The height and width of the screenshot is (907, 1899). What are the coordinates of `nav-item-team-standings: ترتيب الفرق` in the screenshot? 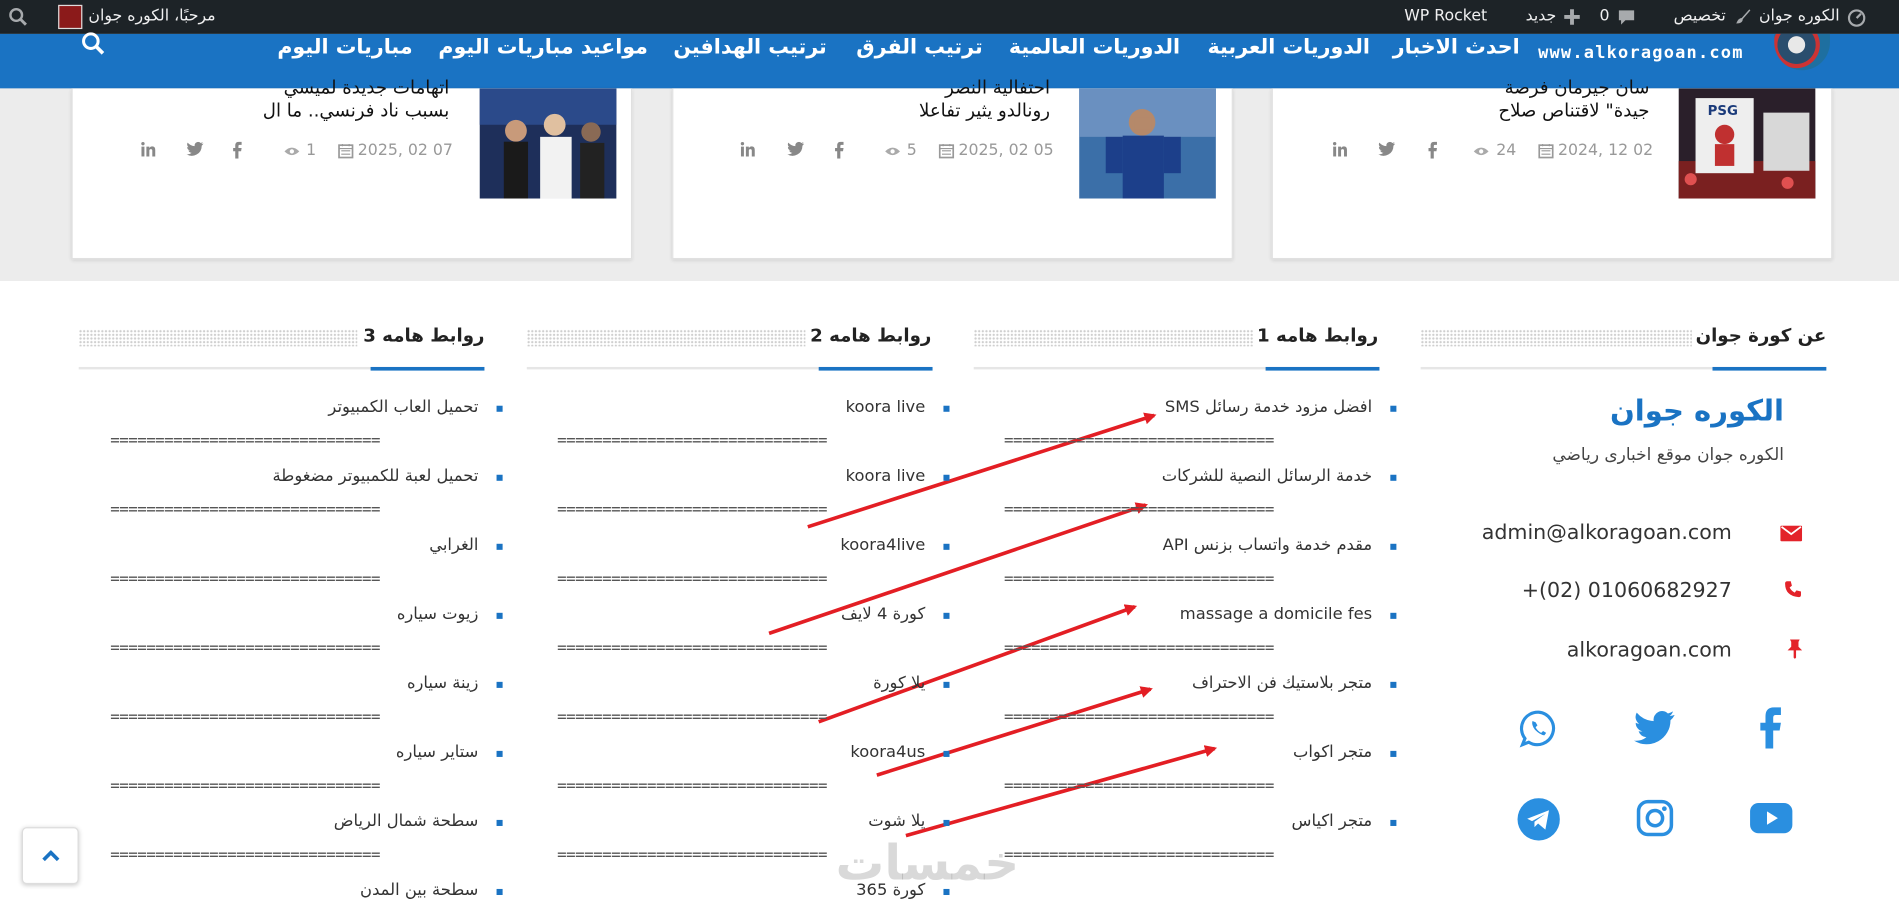 It's located at (919, 47).